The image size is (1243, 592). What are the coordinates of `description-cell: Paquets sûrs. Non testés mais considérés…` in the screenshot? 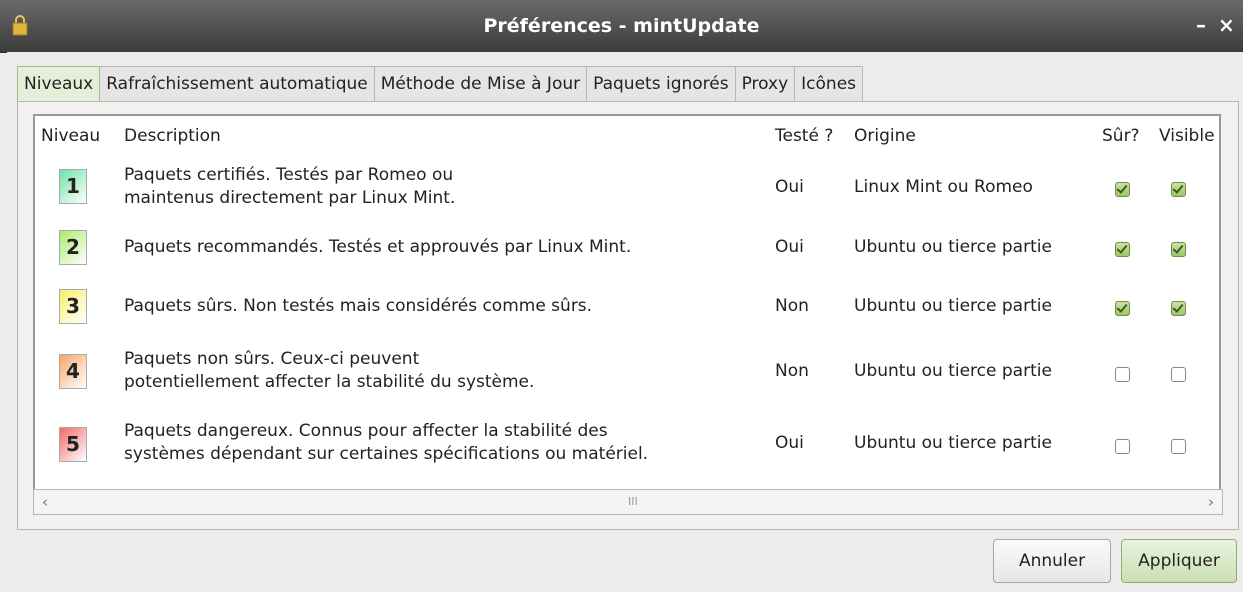 It's located at (358, 306).